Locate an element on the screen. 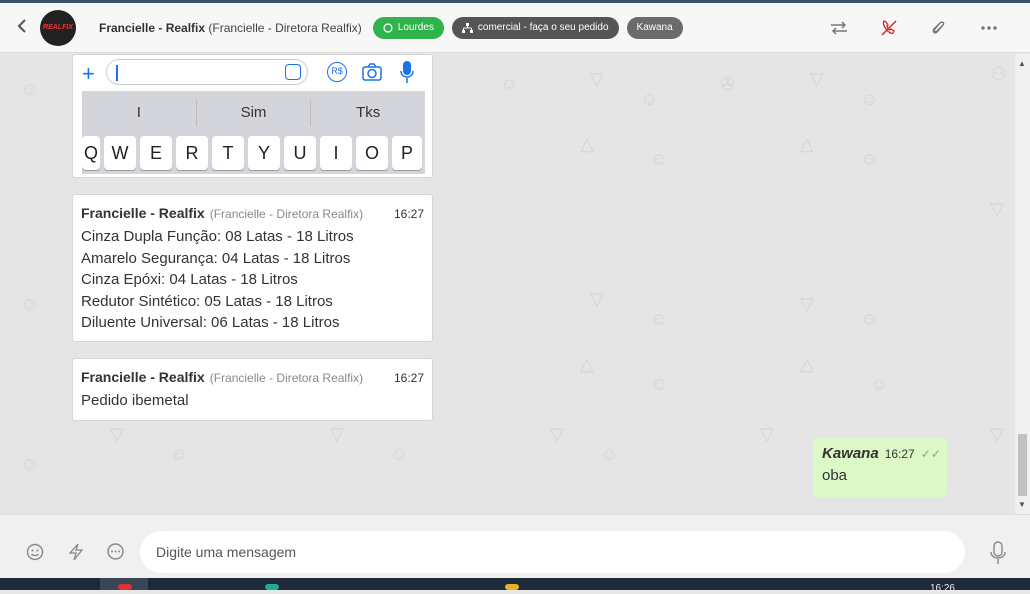 This screenshot has height=594, width=1030. currency-icon: R$ is located at coordinates (337, 72).